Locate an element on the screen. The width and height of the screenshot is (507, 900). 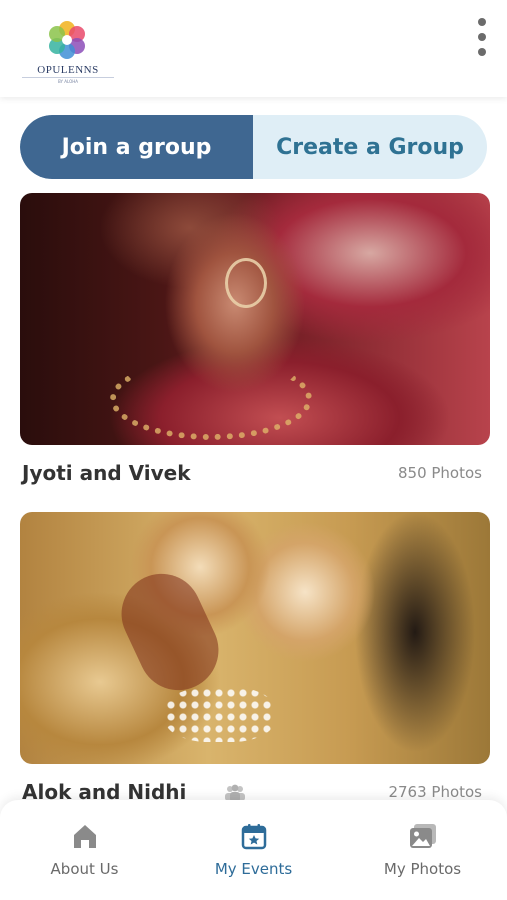
brand-logo: OPULENNS BY ALOHA is located at coordinates (68, 52).